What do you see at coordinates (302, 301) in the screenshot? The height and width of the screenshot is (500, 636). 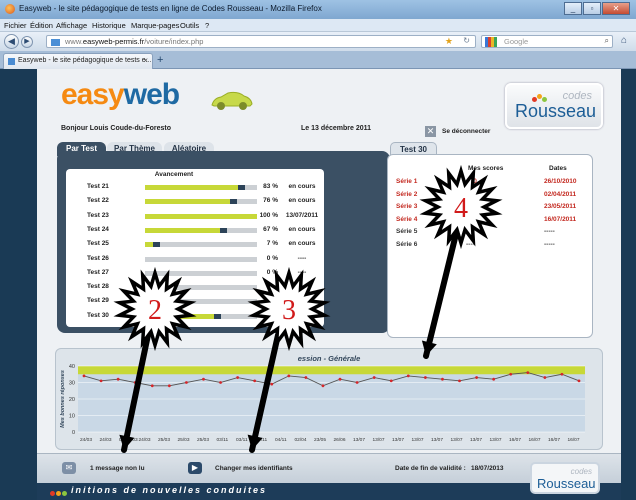 I see `test-status: /2010` at bounding box center [302, 301].